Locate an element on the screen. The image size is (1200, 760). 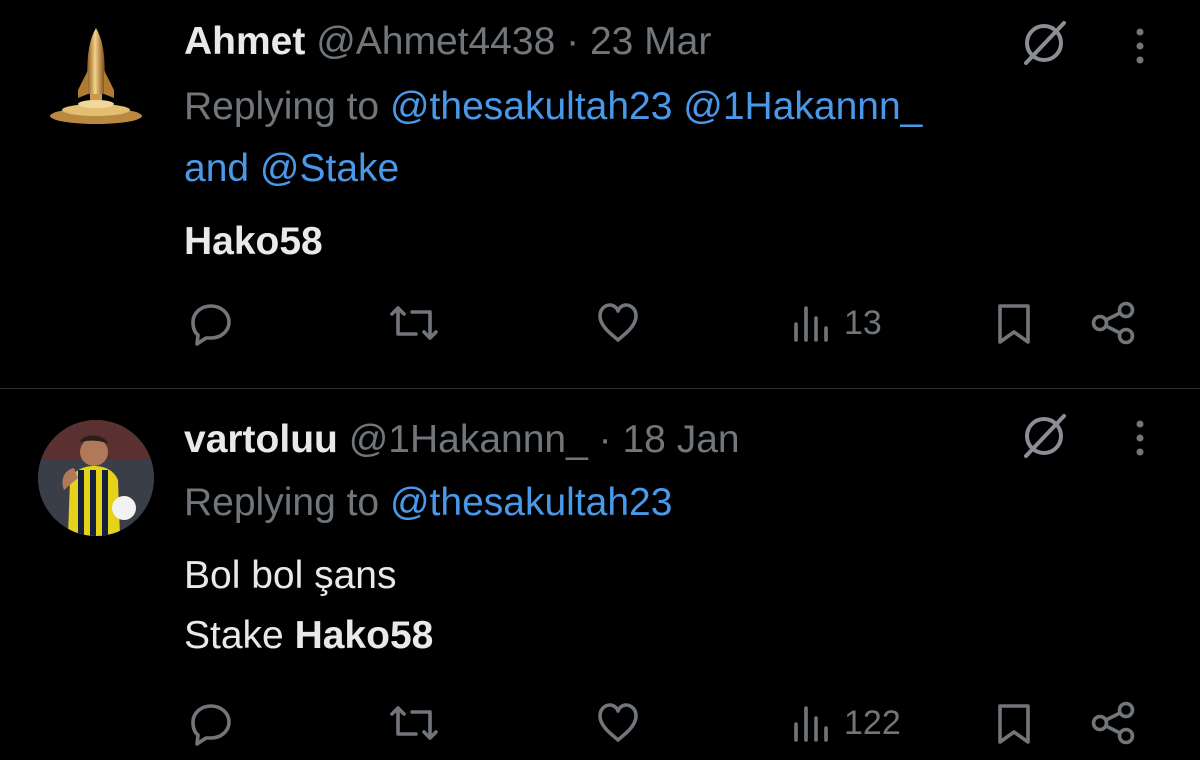
tweet-header: vartoluu @1Hakannn_ · 18 Jan is located at coordinates (462, 440).